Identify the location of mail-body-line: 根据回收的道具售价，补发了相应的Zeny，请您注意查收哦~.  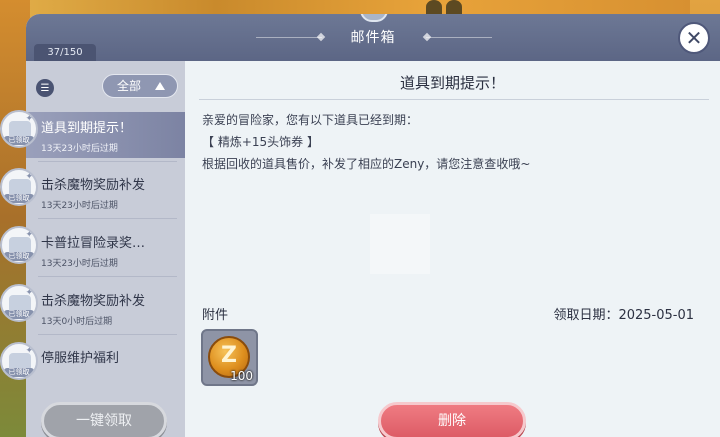
(366, 164).